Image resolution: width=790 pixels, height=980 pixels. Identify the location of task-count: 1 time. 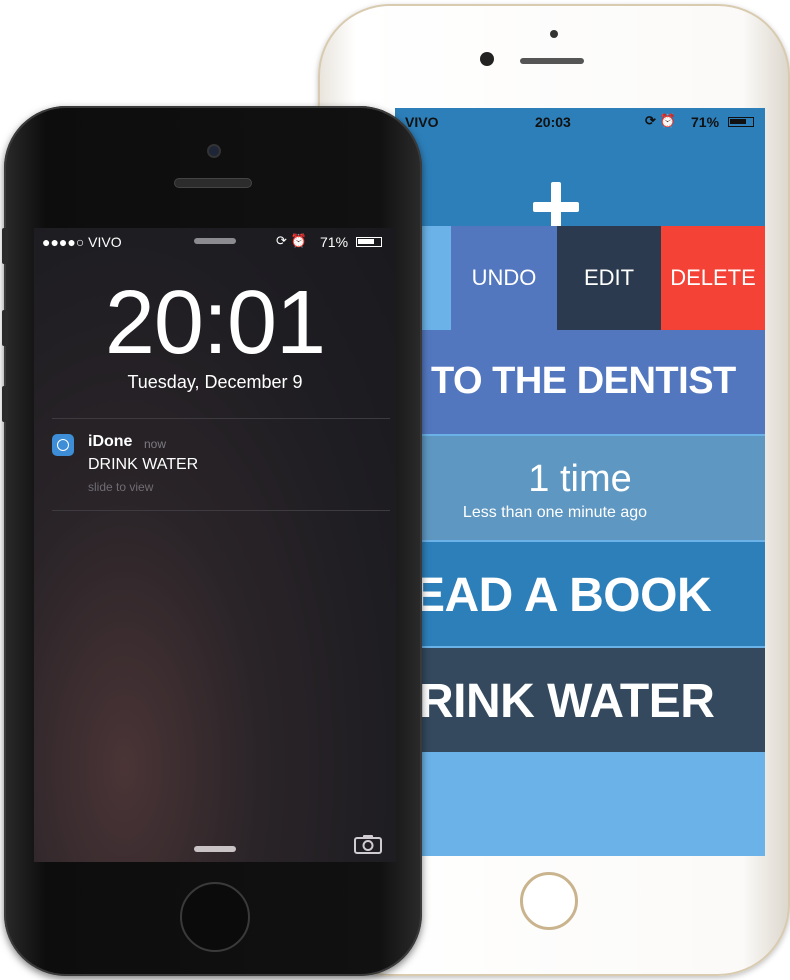
(580, 479).